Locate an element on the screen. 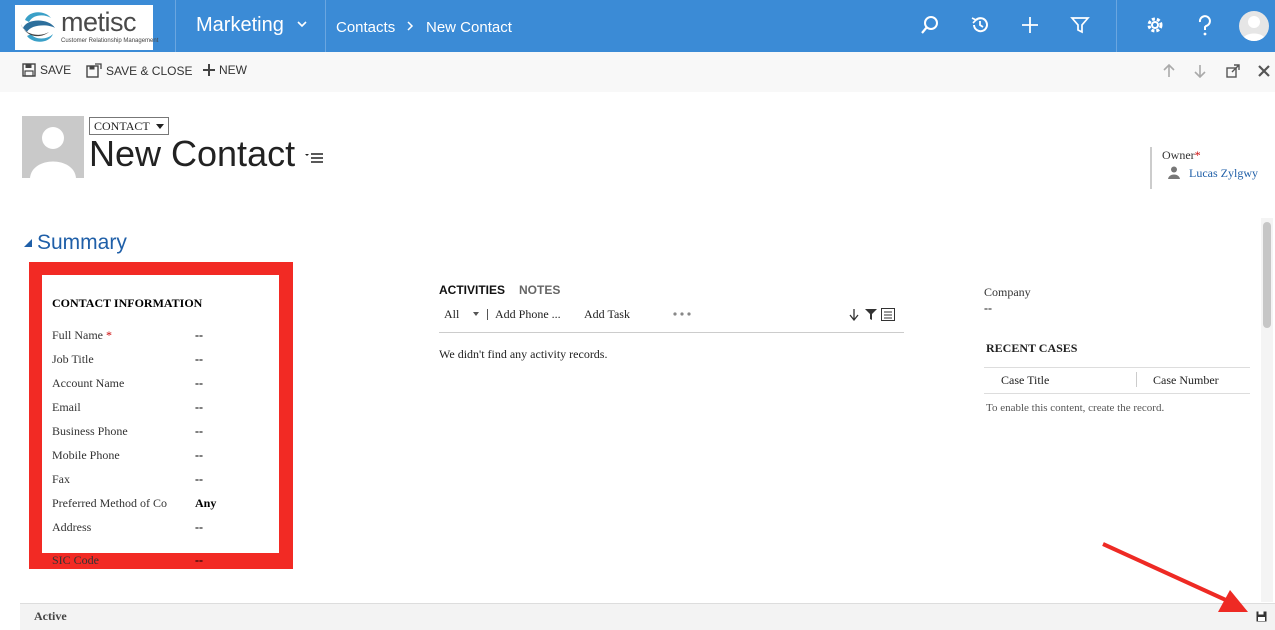 This screenshot has height=630, width=1275. list-view-icon is located at coordinates (888, 314).